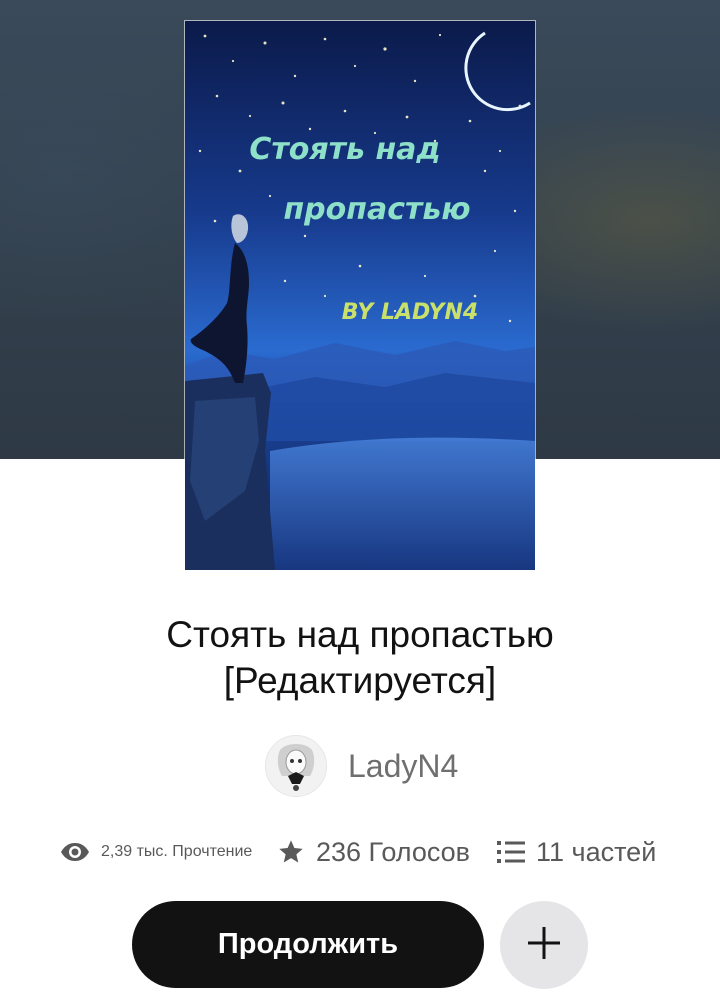 The width and height of the screenshot is (720, 1004). What do you see at coordinates (75, 852) in the screenshot?
I see `eye-icon` at bounding box center [75, 852].